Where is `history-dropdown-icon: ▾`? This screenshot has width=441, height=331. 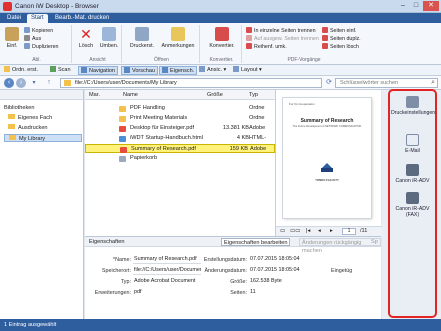
history-dropdown-icon: ▾ is located at coordinates (34, 83).